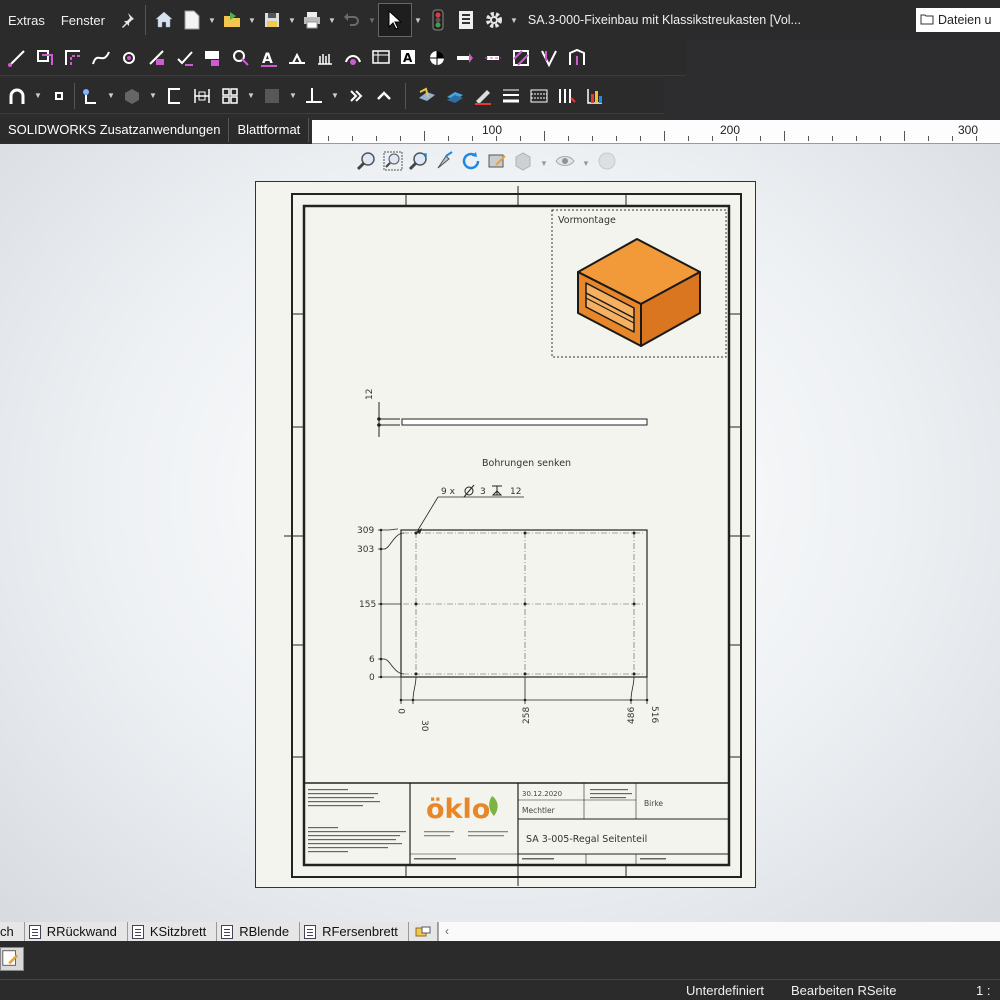  What do you see at coordinates (427, 96) in the screenshot?
I see `layer-properties-icon` at bounding box center [427, 96].